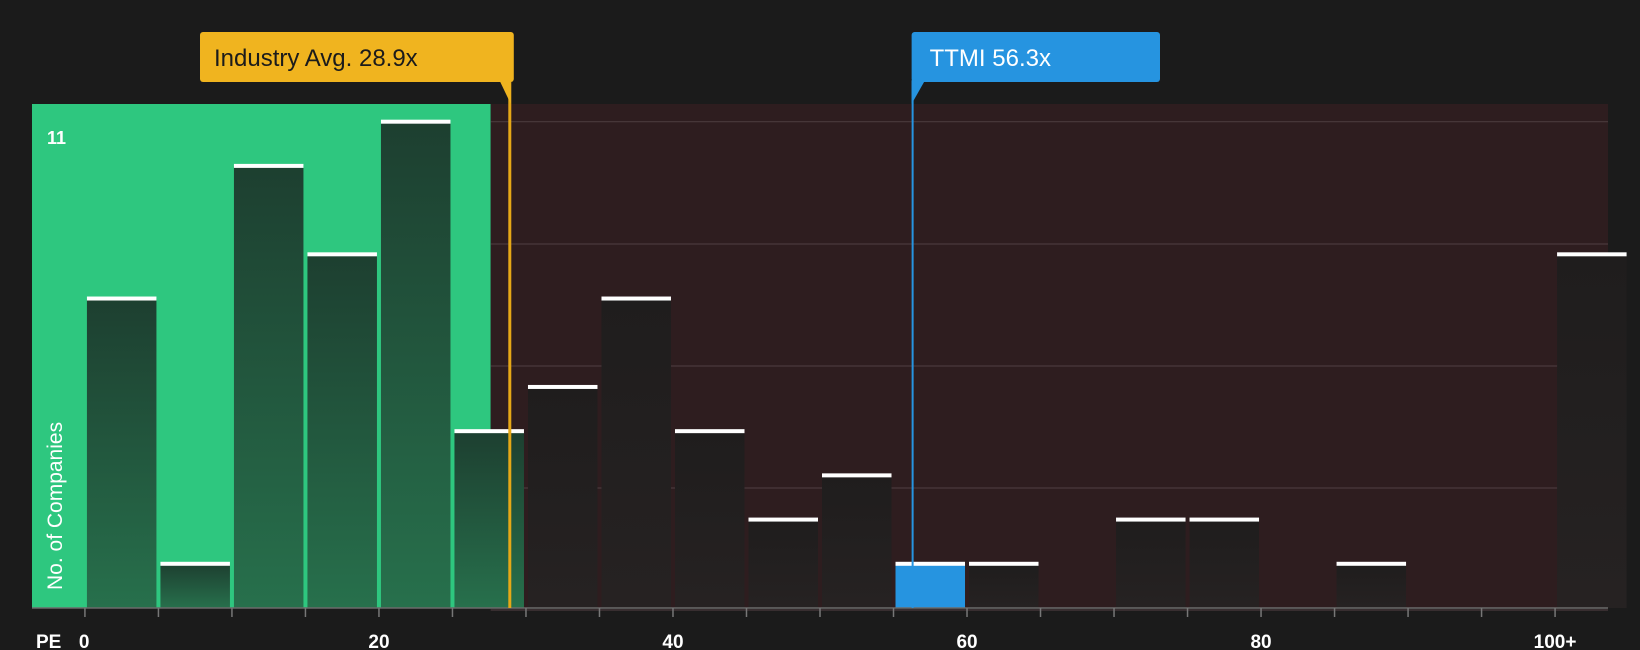 This screenshot has width=1640, height=650. Describe the element at coordinates (378, 641) in the screenshot. I see `x-tick-label: 20` at that location.